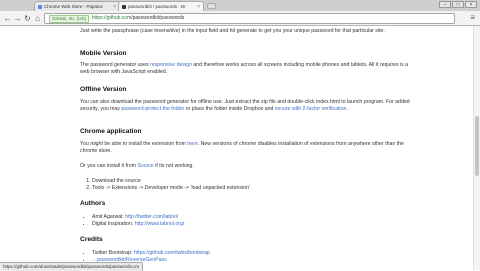 This screenshot has width=480, height=271. I want to click on home-icon: ⌂, so click(37, 18).